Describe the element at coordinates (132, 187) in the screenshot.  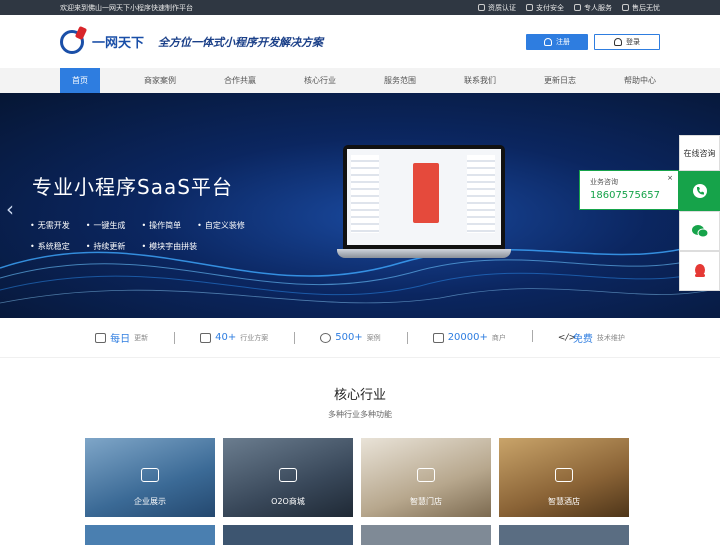
I see `banner-title: 专业小程序SaaS平台` at that location.